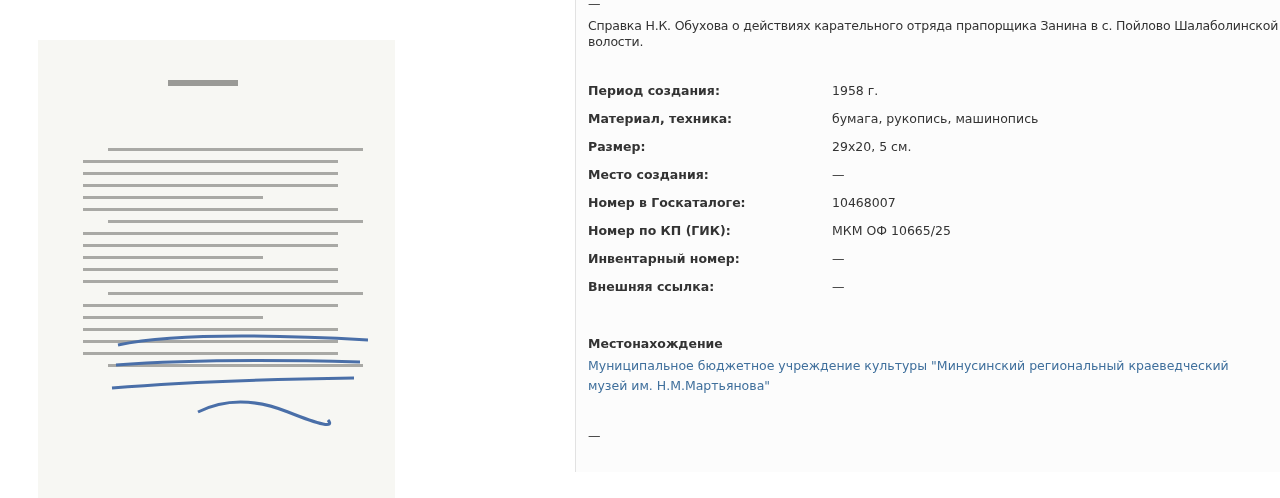  Describe the element at coordinates (661, 119) in the screenshot. I see `property-label: Материал, техника:` at that location.